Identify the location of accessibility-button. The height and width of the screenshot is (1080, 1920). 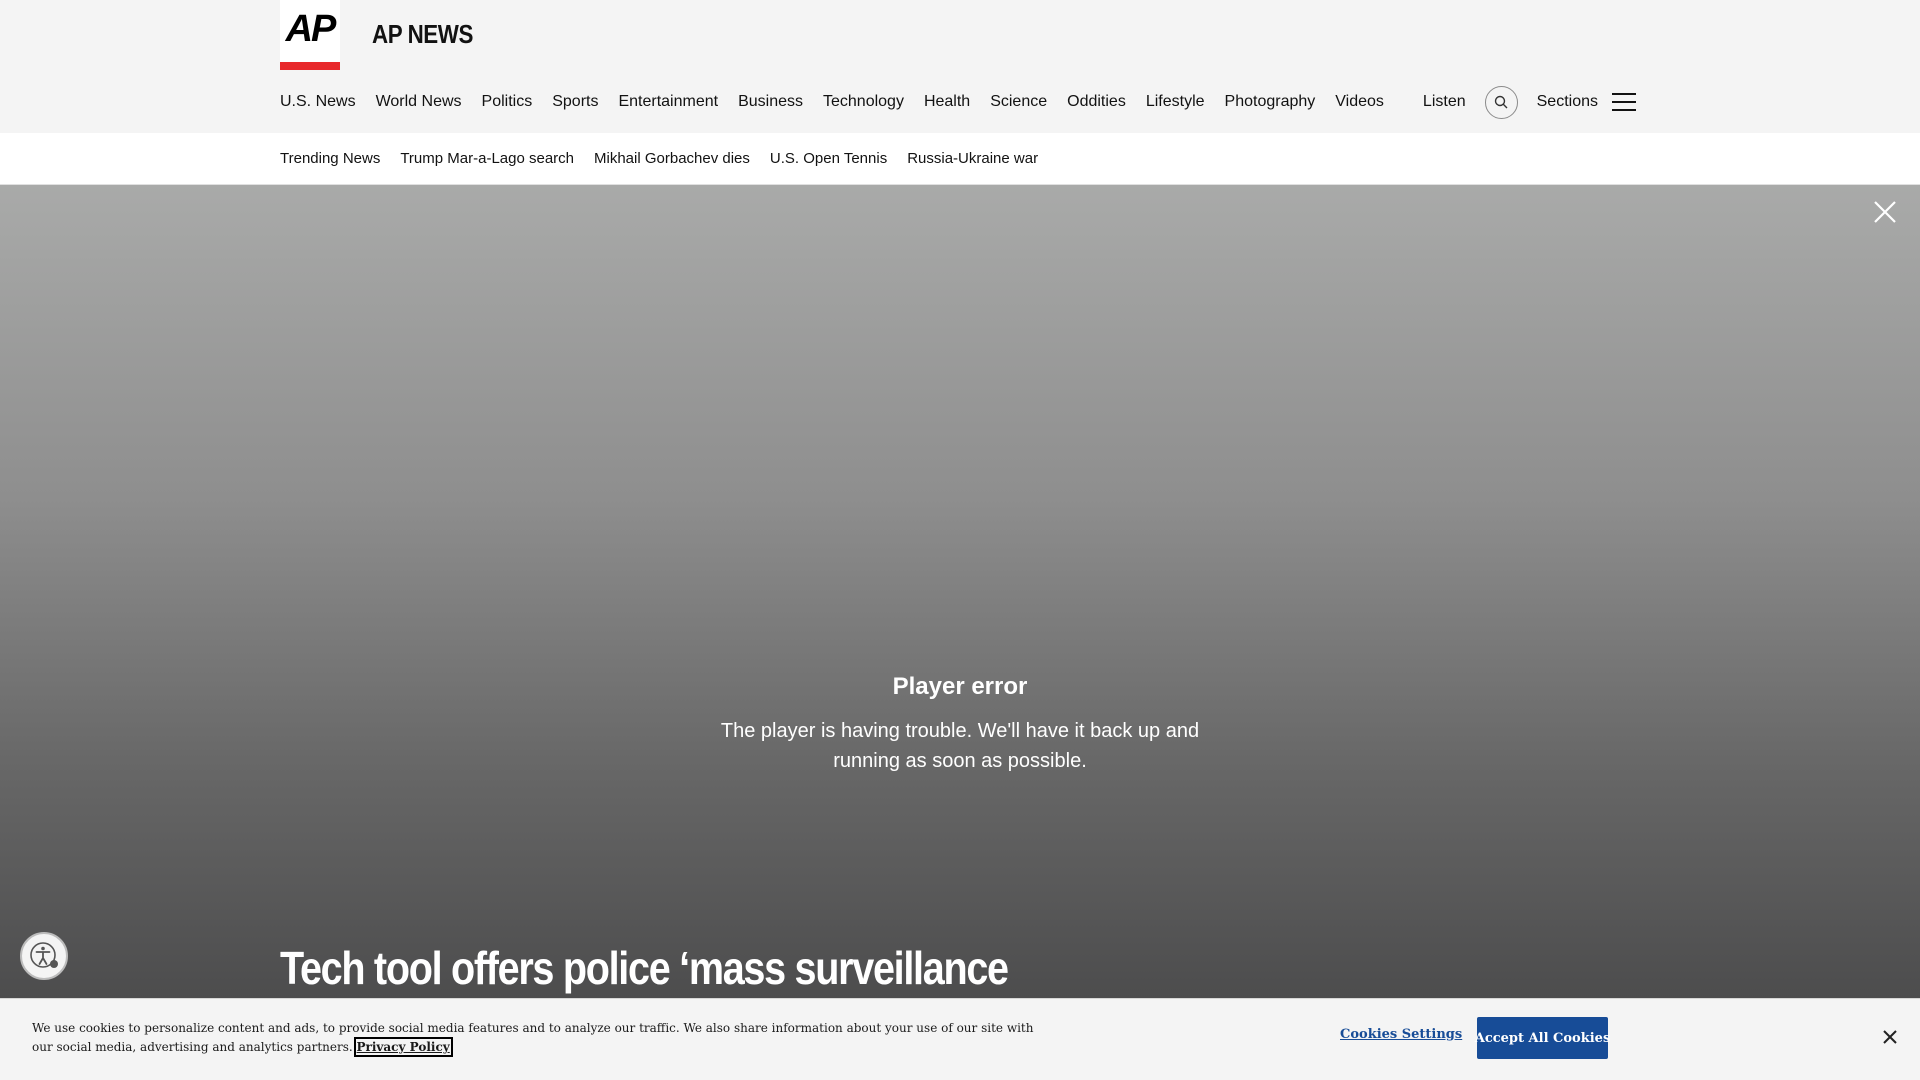
(44, 956).